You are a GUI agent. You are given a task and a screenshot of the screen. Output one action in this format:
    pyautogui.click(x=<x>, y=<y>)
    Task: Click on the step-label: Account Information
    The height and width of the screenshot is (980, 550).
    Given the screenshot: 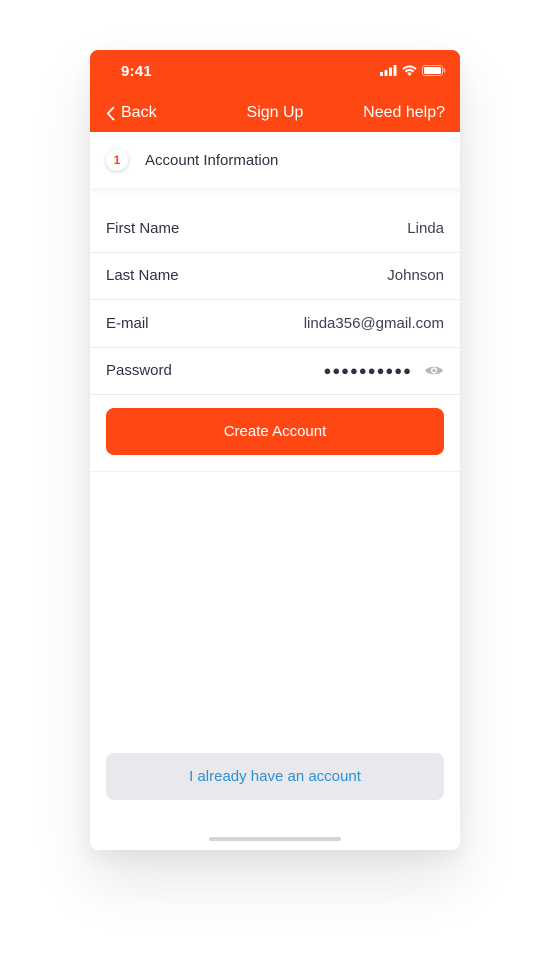 What is the action you would take?
    pyautogui.click(x=212, y=160)
    